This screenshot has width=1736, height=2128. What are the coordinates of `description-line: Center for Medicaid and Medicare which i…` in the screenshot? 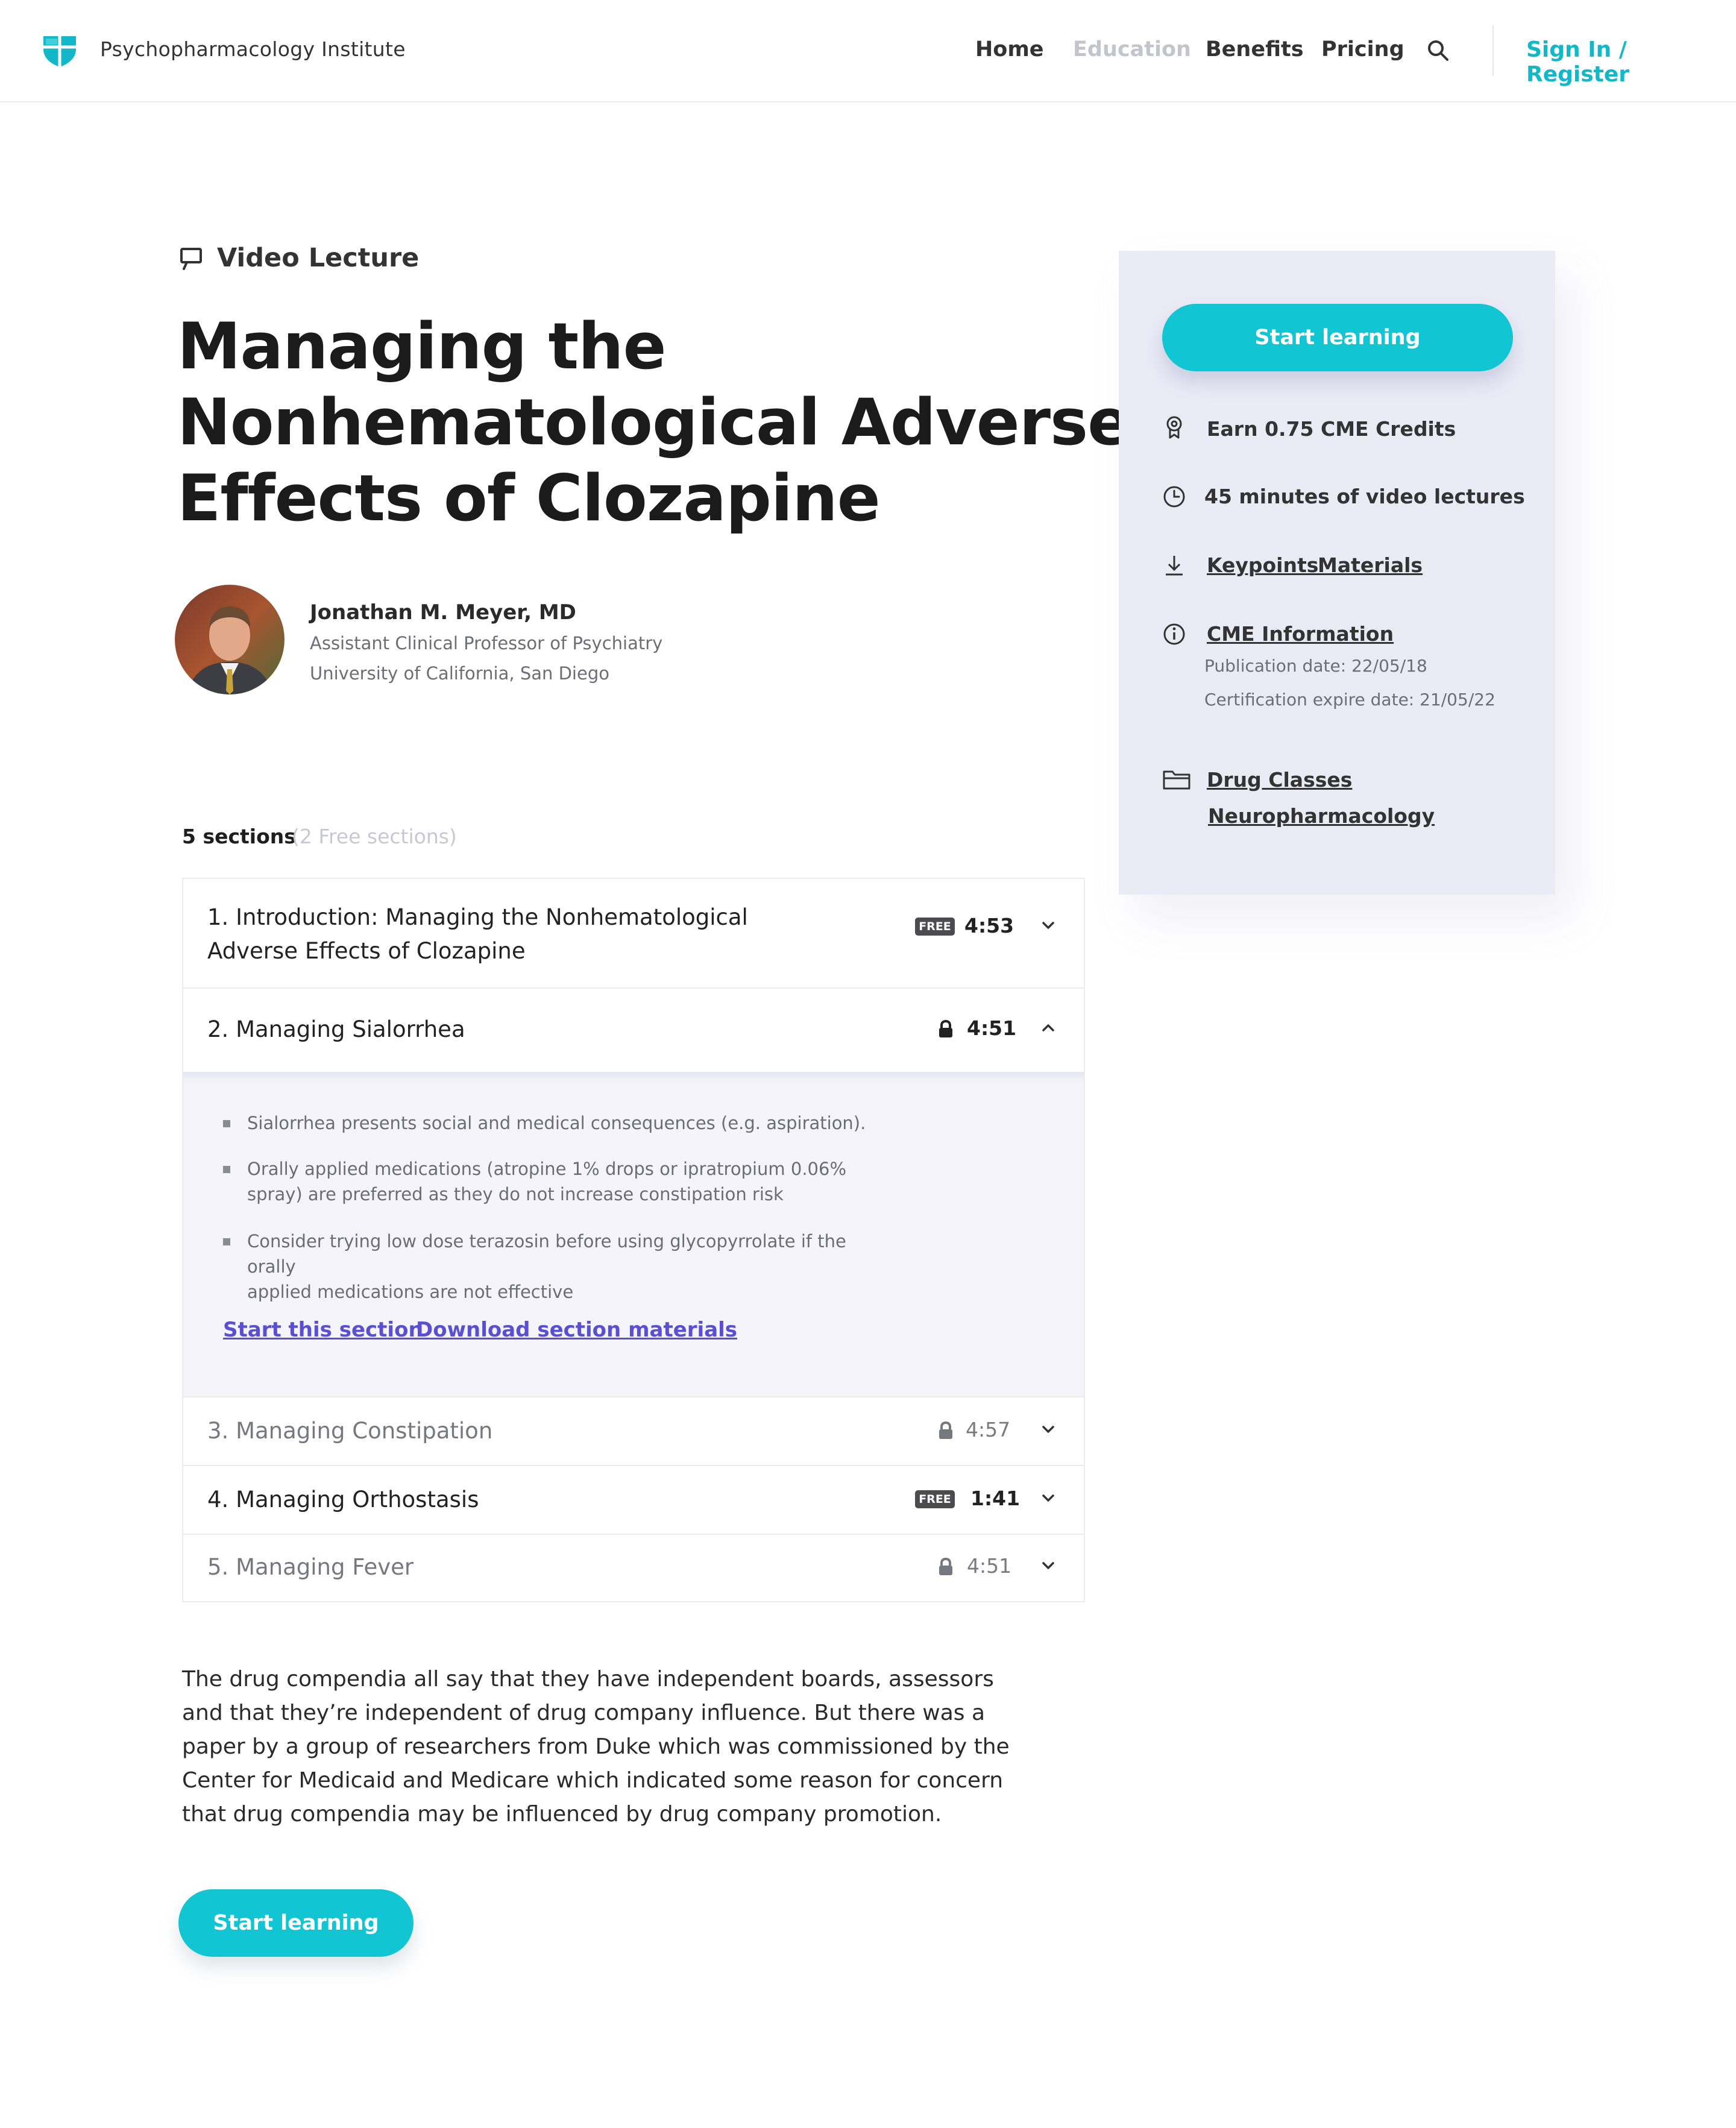 It's located at (593, 1780).